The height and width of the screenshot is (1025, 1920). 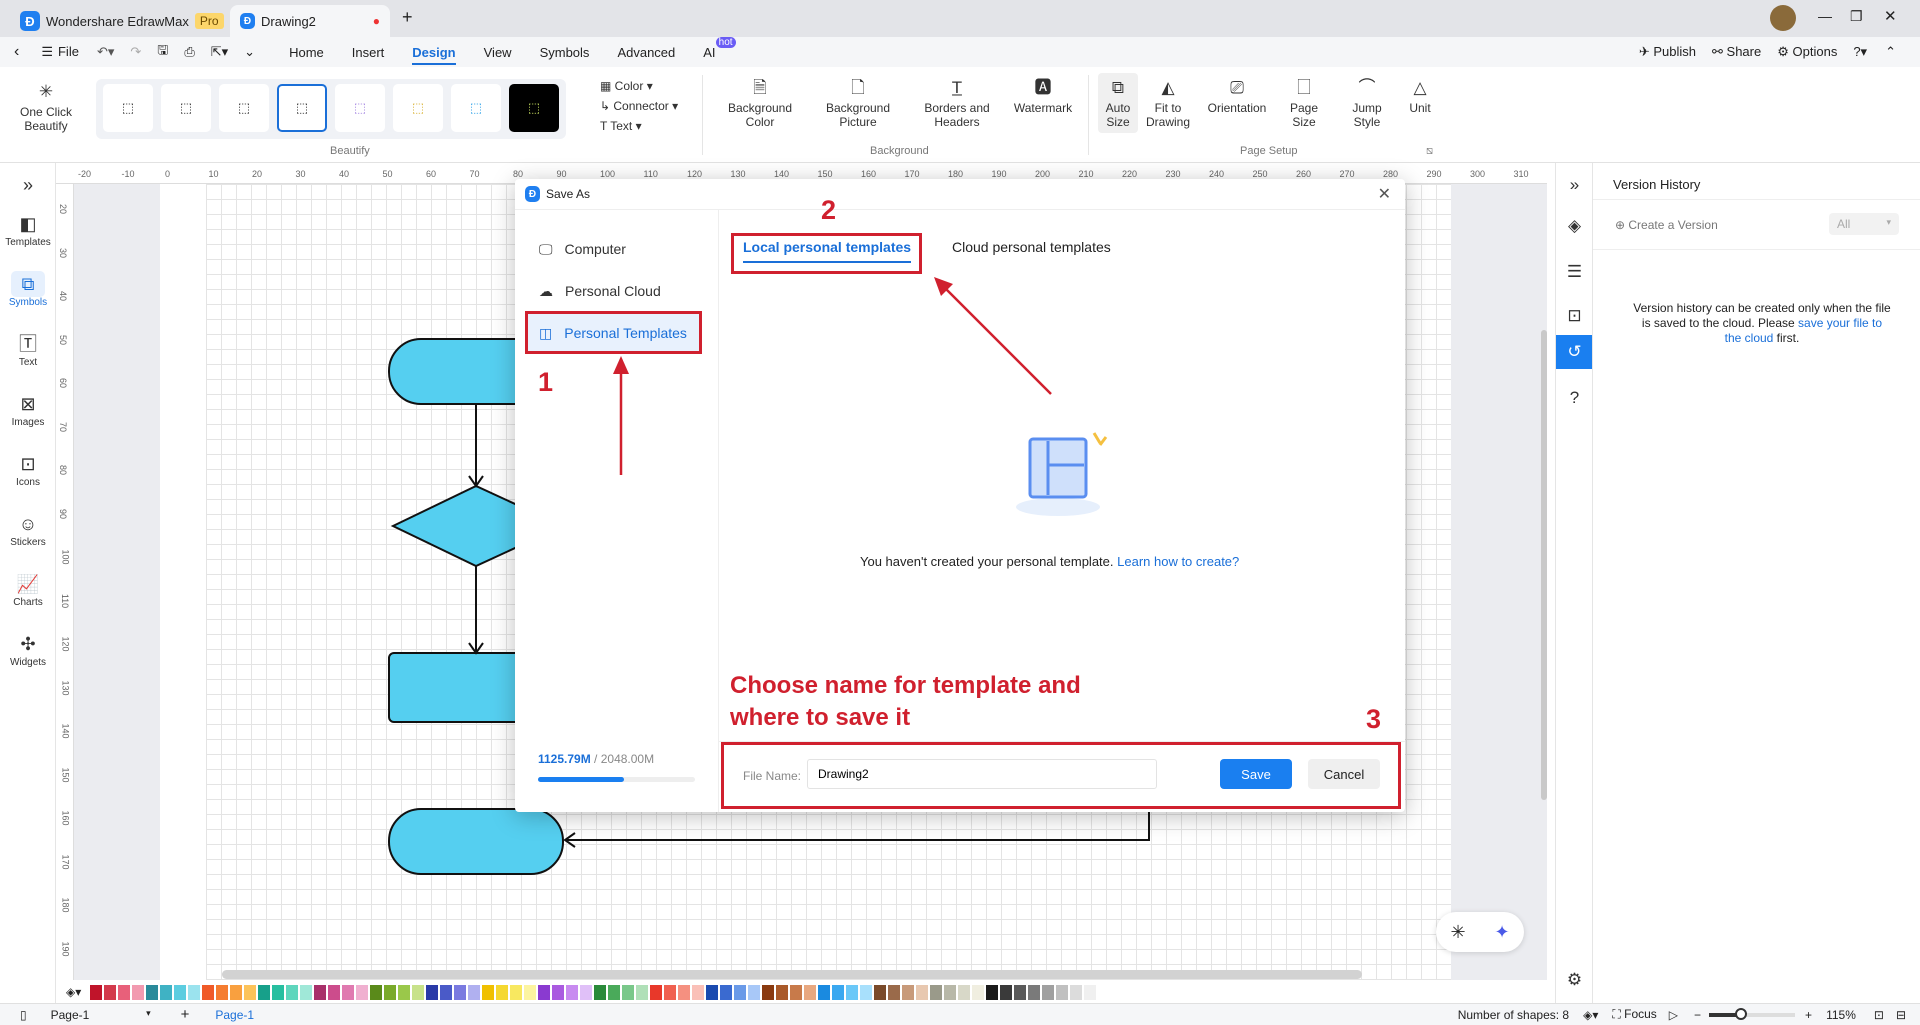 I want to click on play-icon: ▷, so click(x=1673, y=1015).